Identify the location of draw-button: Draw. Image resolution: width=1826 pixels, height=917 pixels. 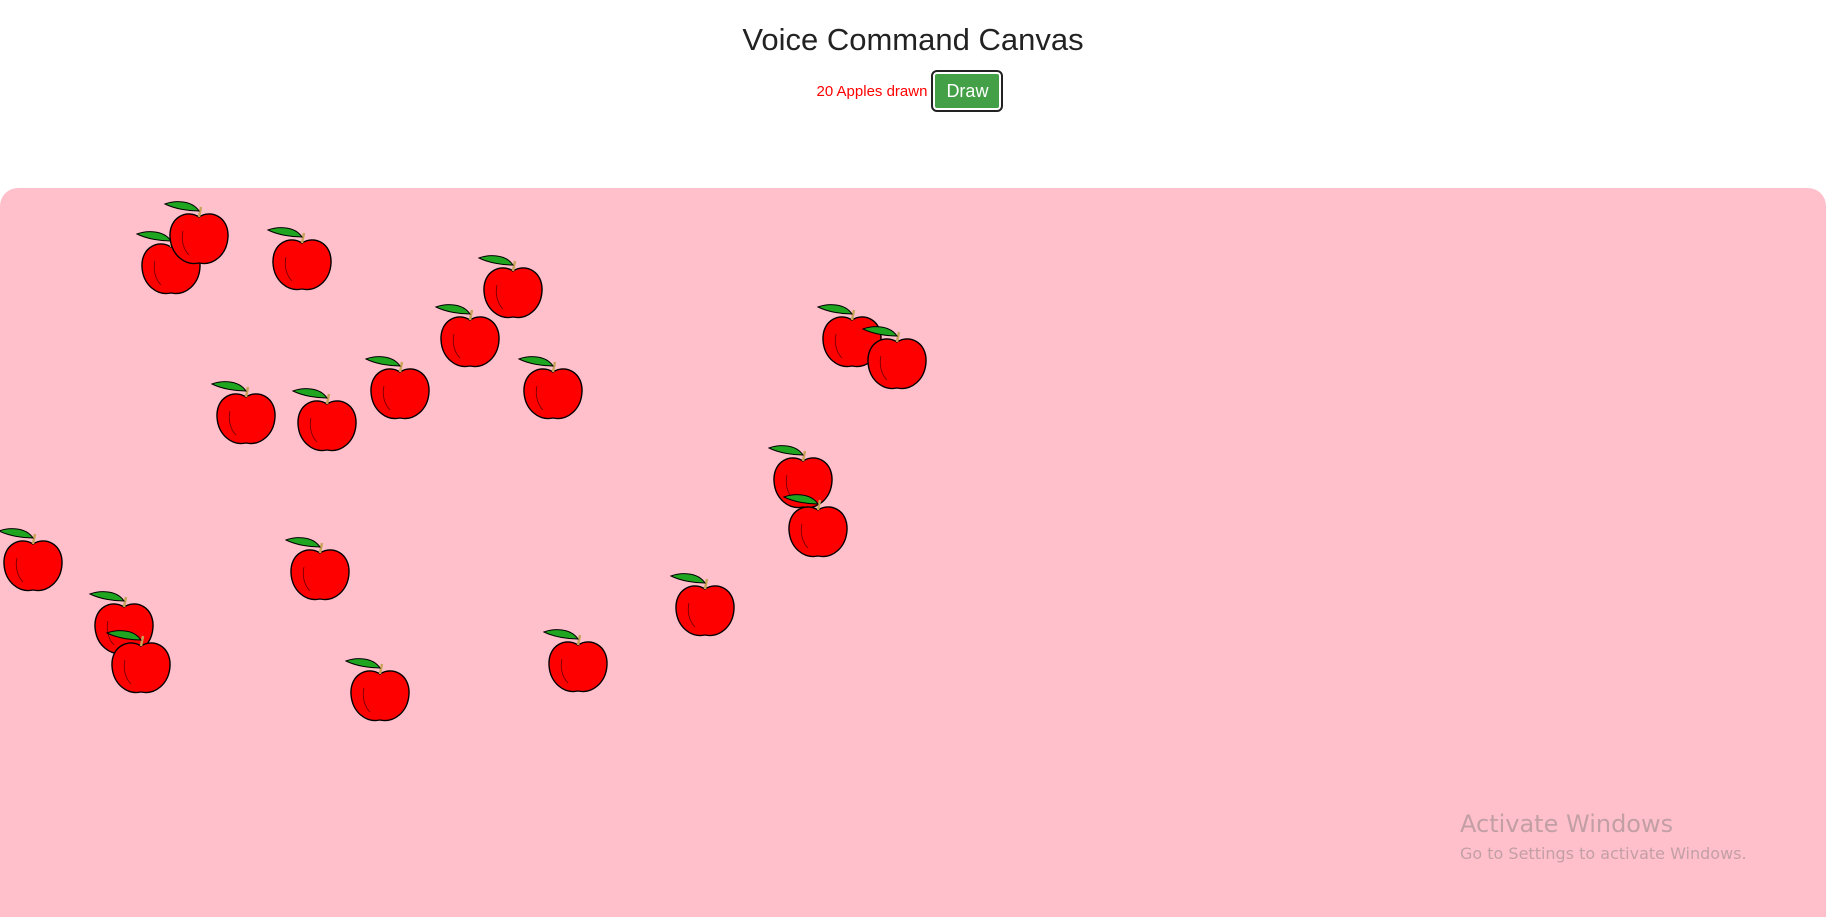
(967, 91).